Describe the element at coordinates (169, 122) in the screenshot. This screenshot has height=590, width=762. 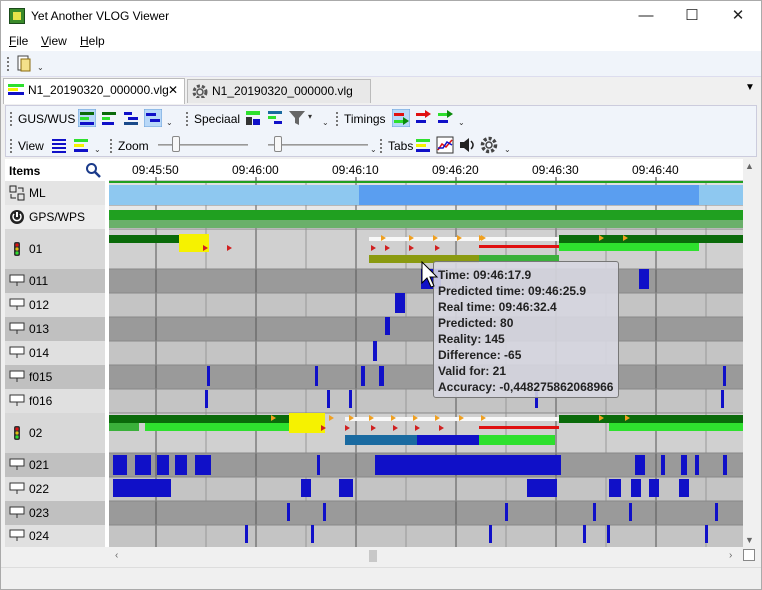
I see `gus-overflow-caret: ⌄` at that location.